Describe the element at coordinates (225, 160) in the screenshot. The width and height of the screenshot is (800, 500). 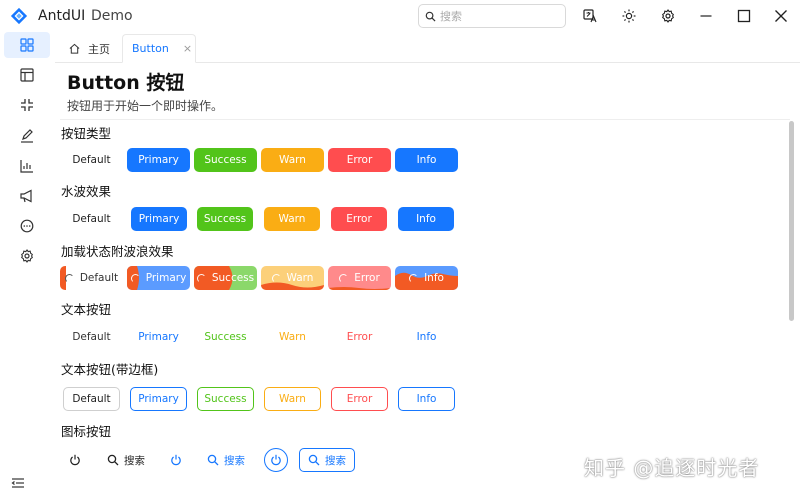
I see `success-button: Success` at that location.